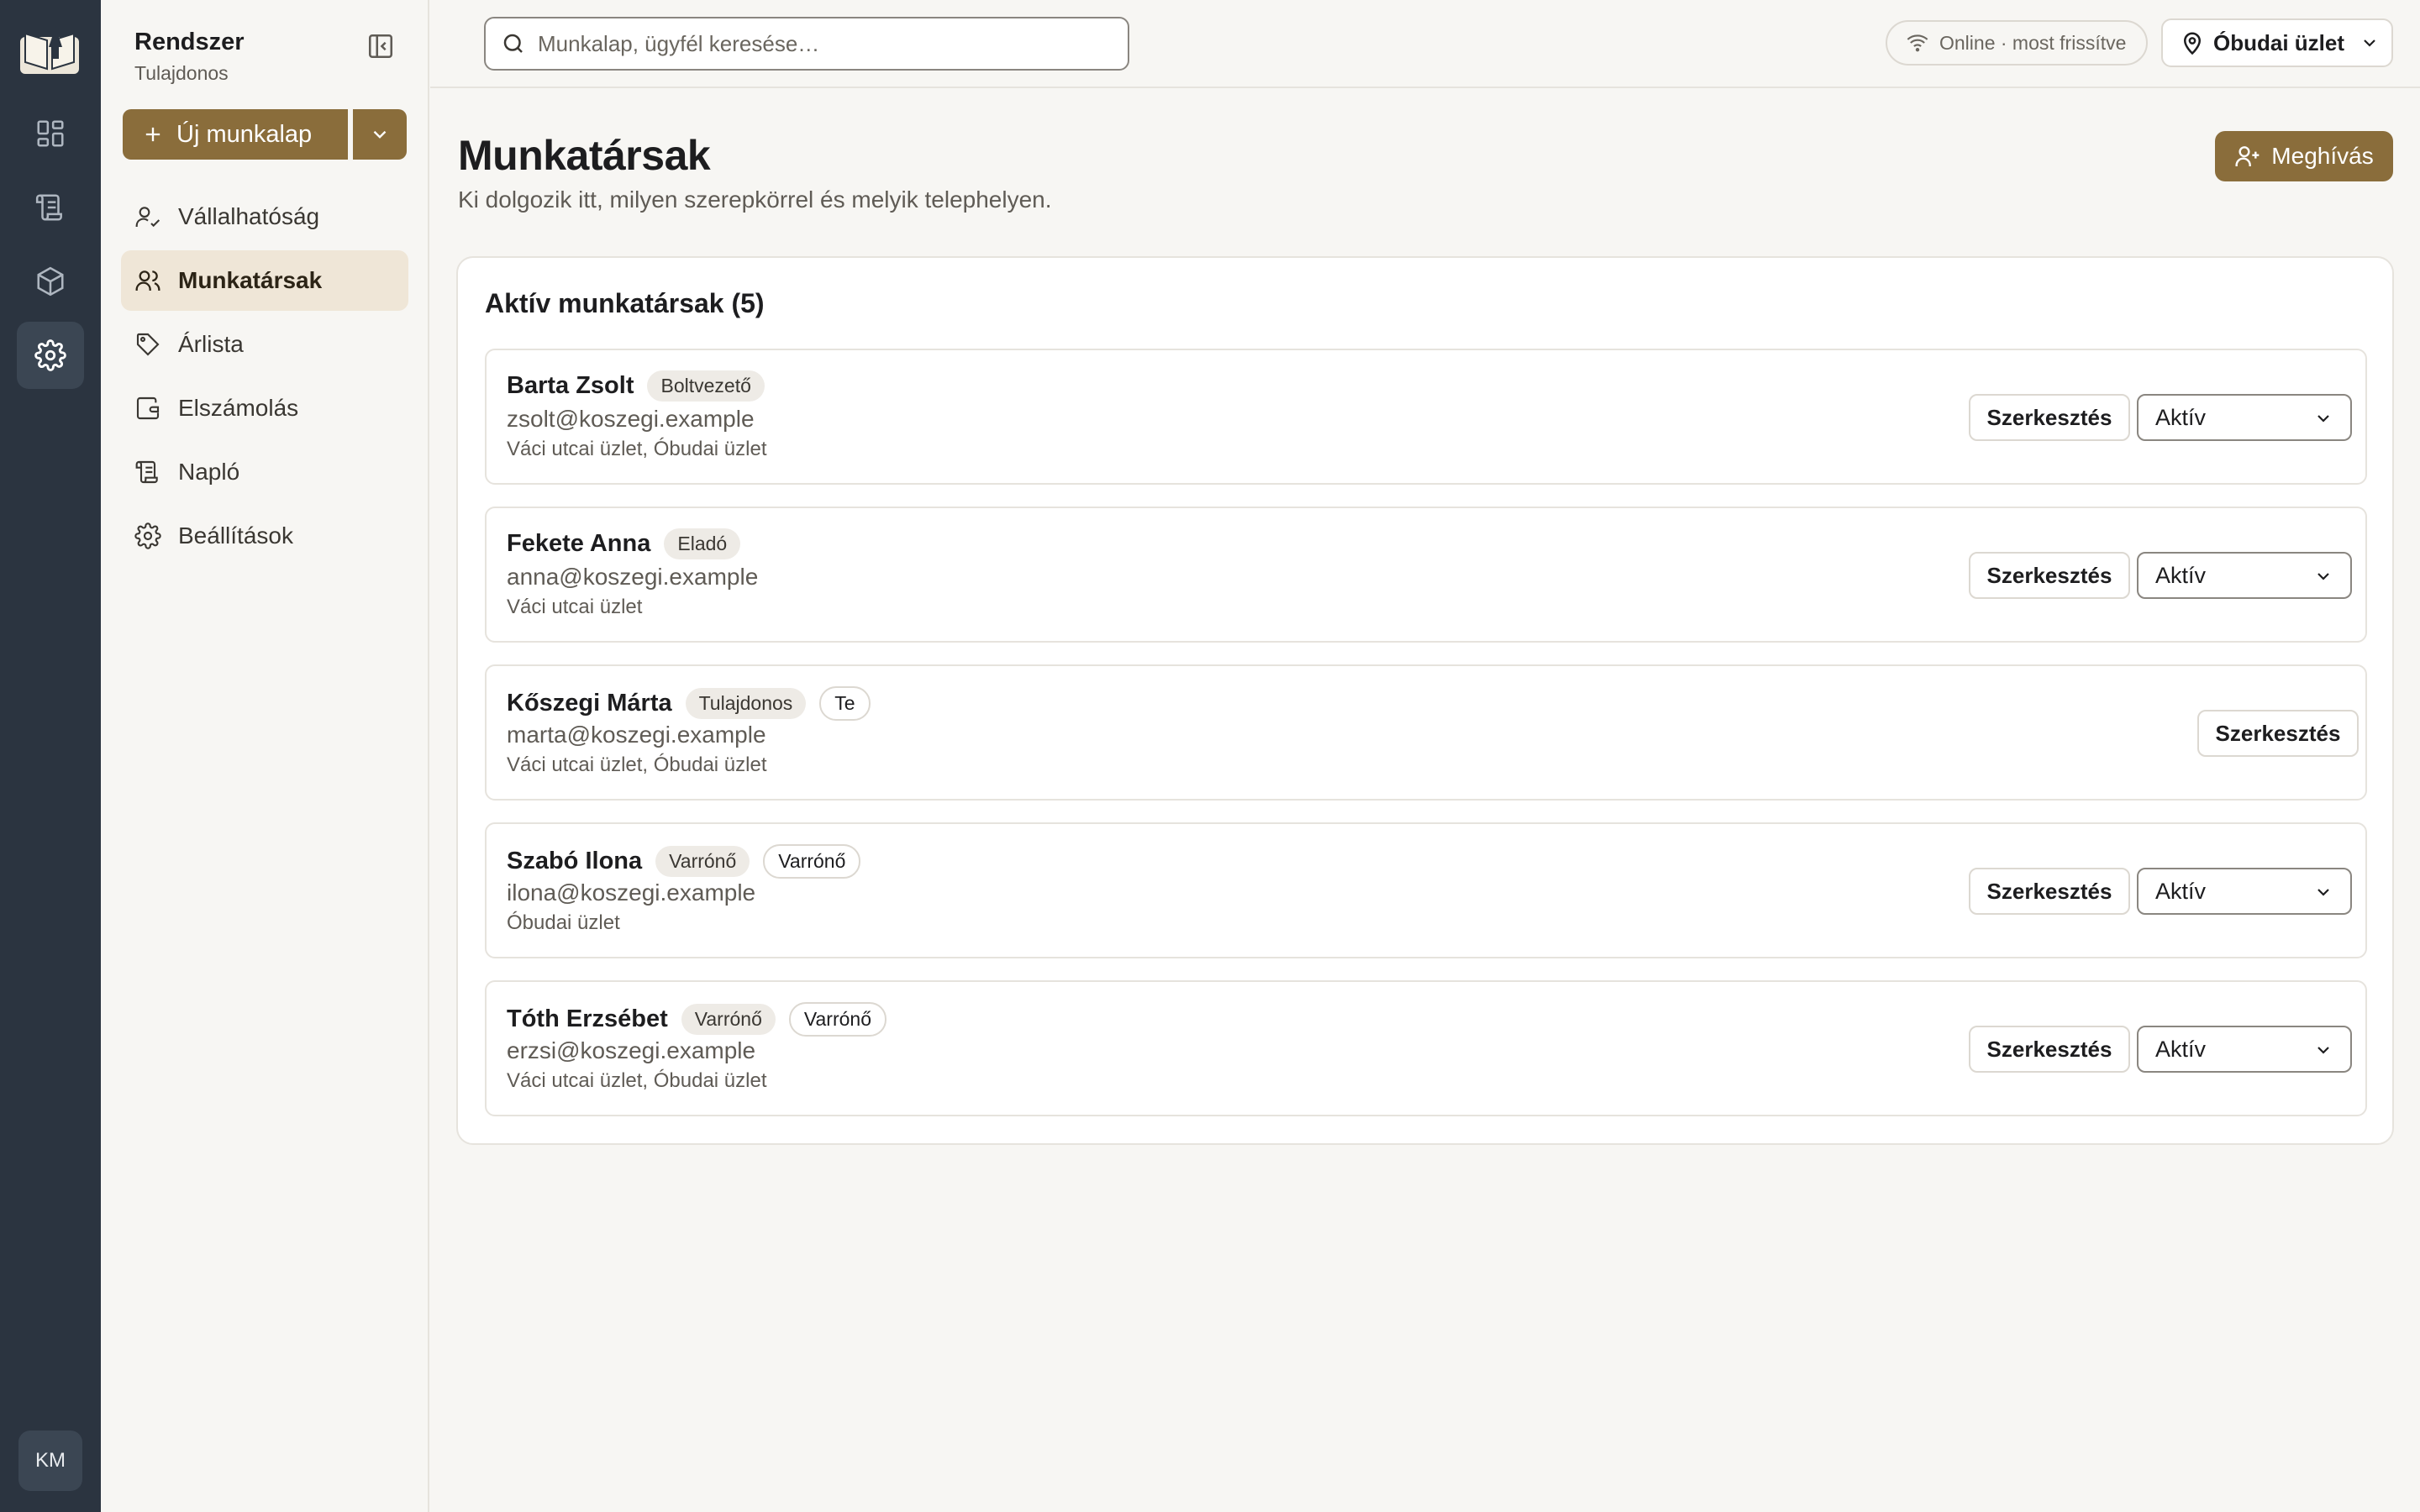  Describe the element at coordinates (50, 1461) in the screenshot. I see `user-avatar: KM` at that location.